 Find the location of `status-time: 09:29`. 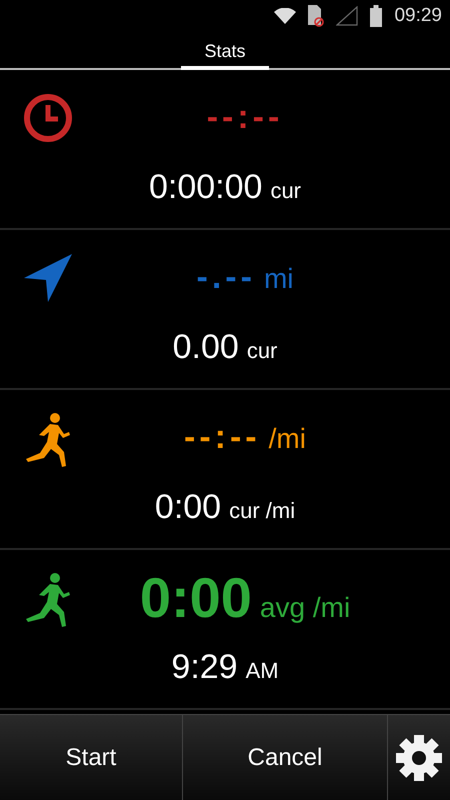

status-time: 09:29 is located at coordinates (418, 16).